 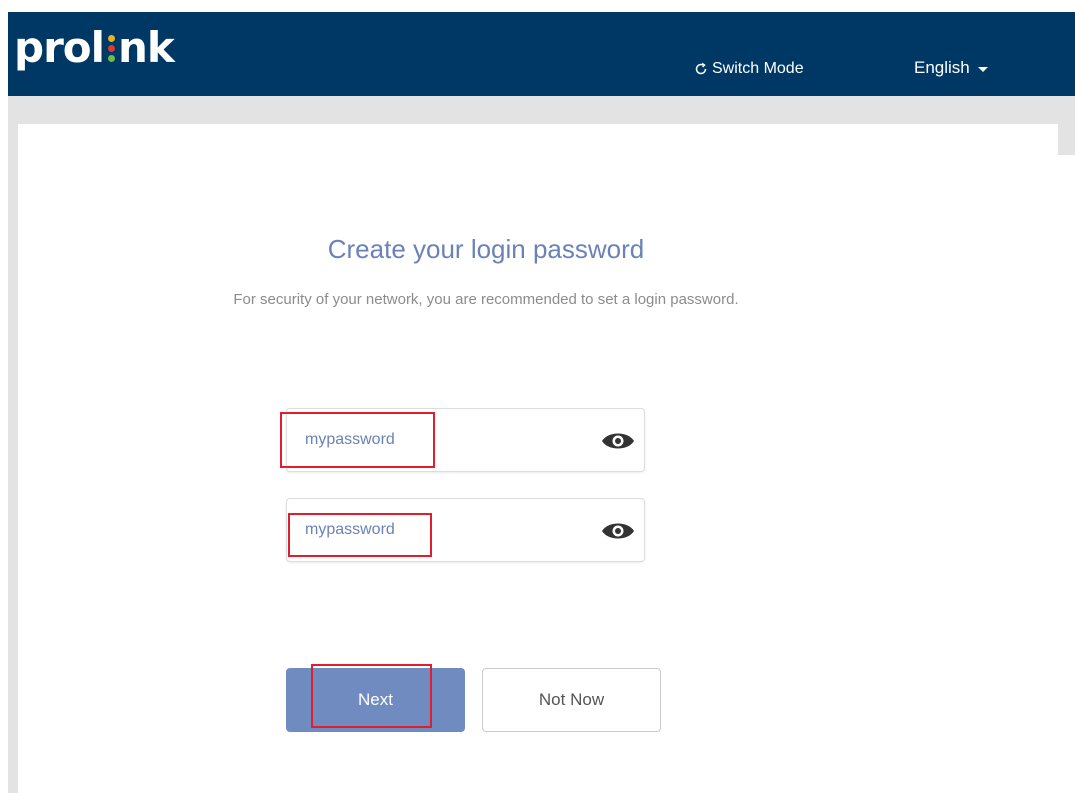 What do you see at coordinates (59, 47) in the screenshot?
I see `logo-text-left: prol` at bounding box center [59, 47].